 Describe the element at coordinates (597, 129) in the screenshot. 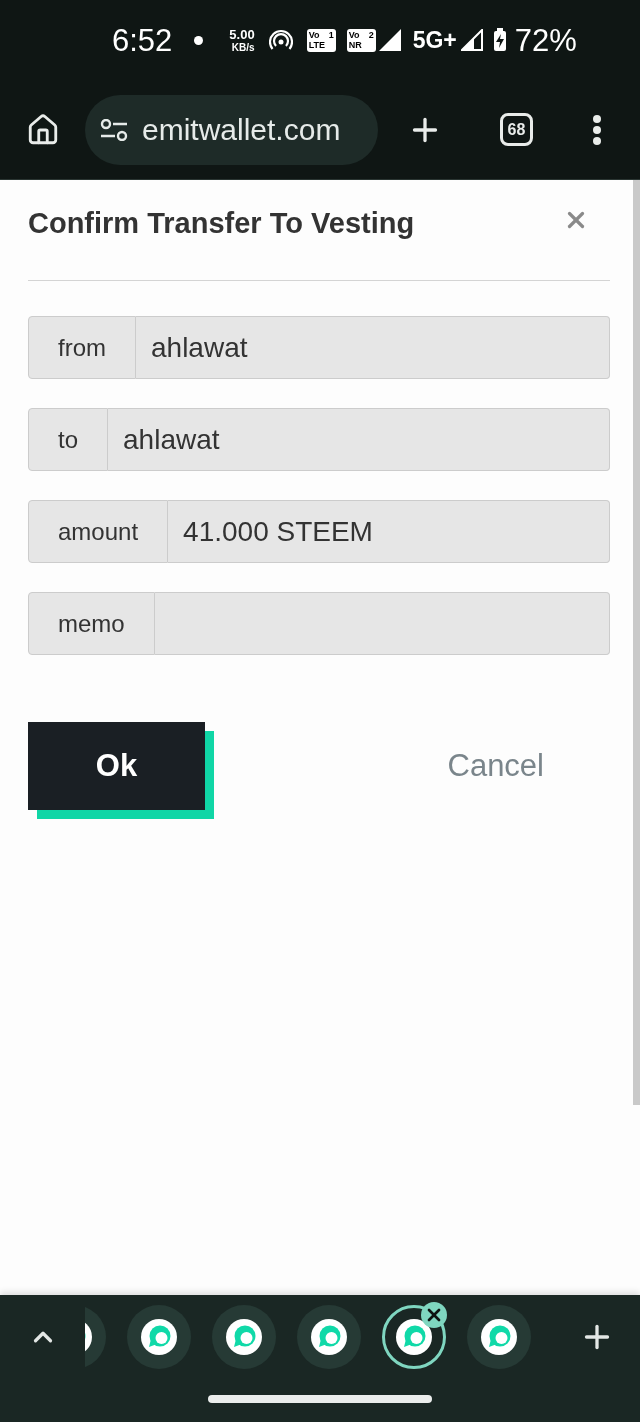

I see `more-vertical-icon` at that location.